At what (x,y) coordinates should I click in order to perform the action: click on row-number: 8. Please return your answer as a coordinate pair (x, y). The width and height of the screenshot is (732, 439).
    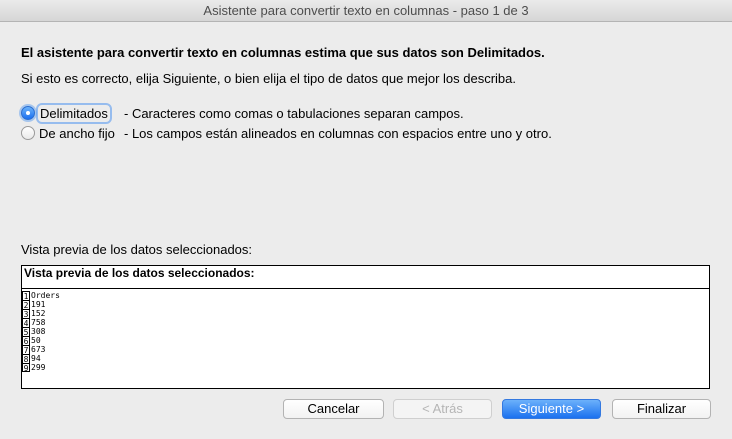
    Looking at the image, I should click on (26, 359).